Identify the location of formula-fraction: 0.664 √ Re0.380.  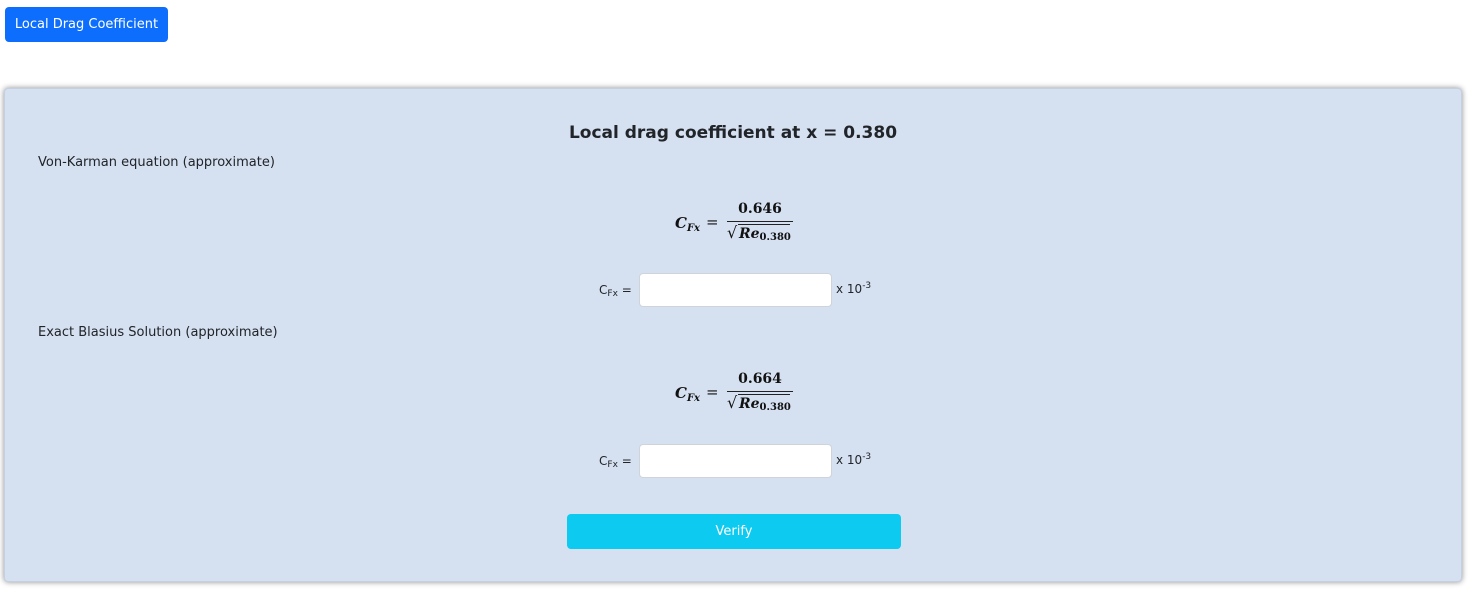
(760, 392).